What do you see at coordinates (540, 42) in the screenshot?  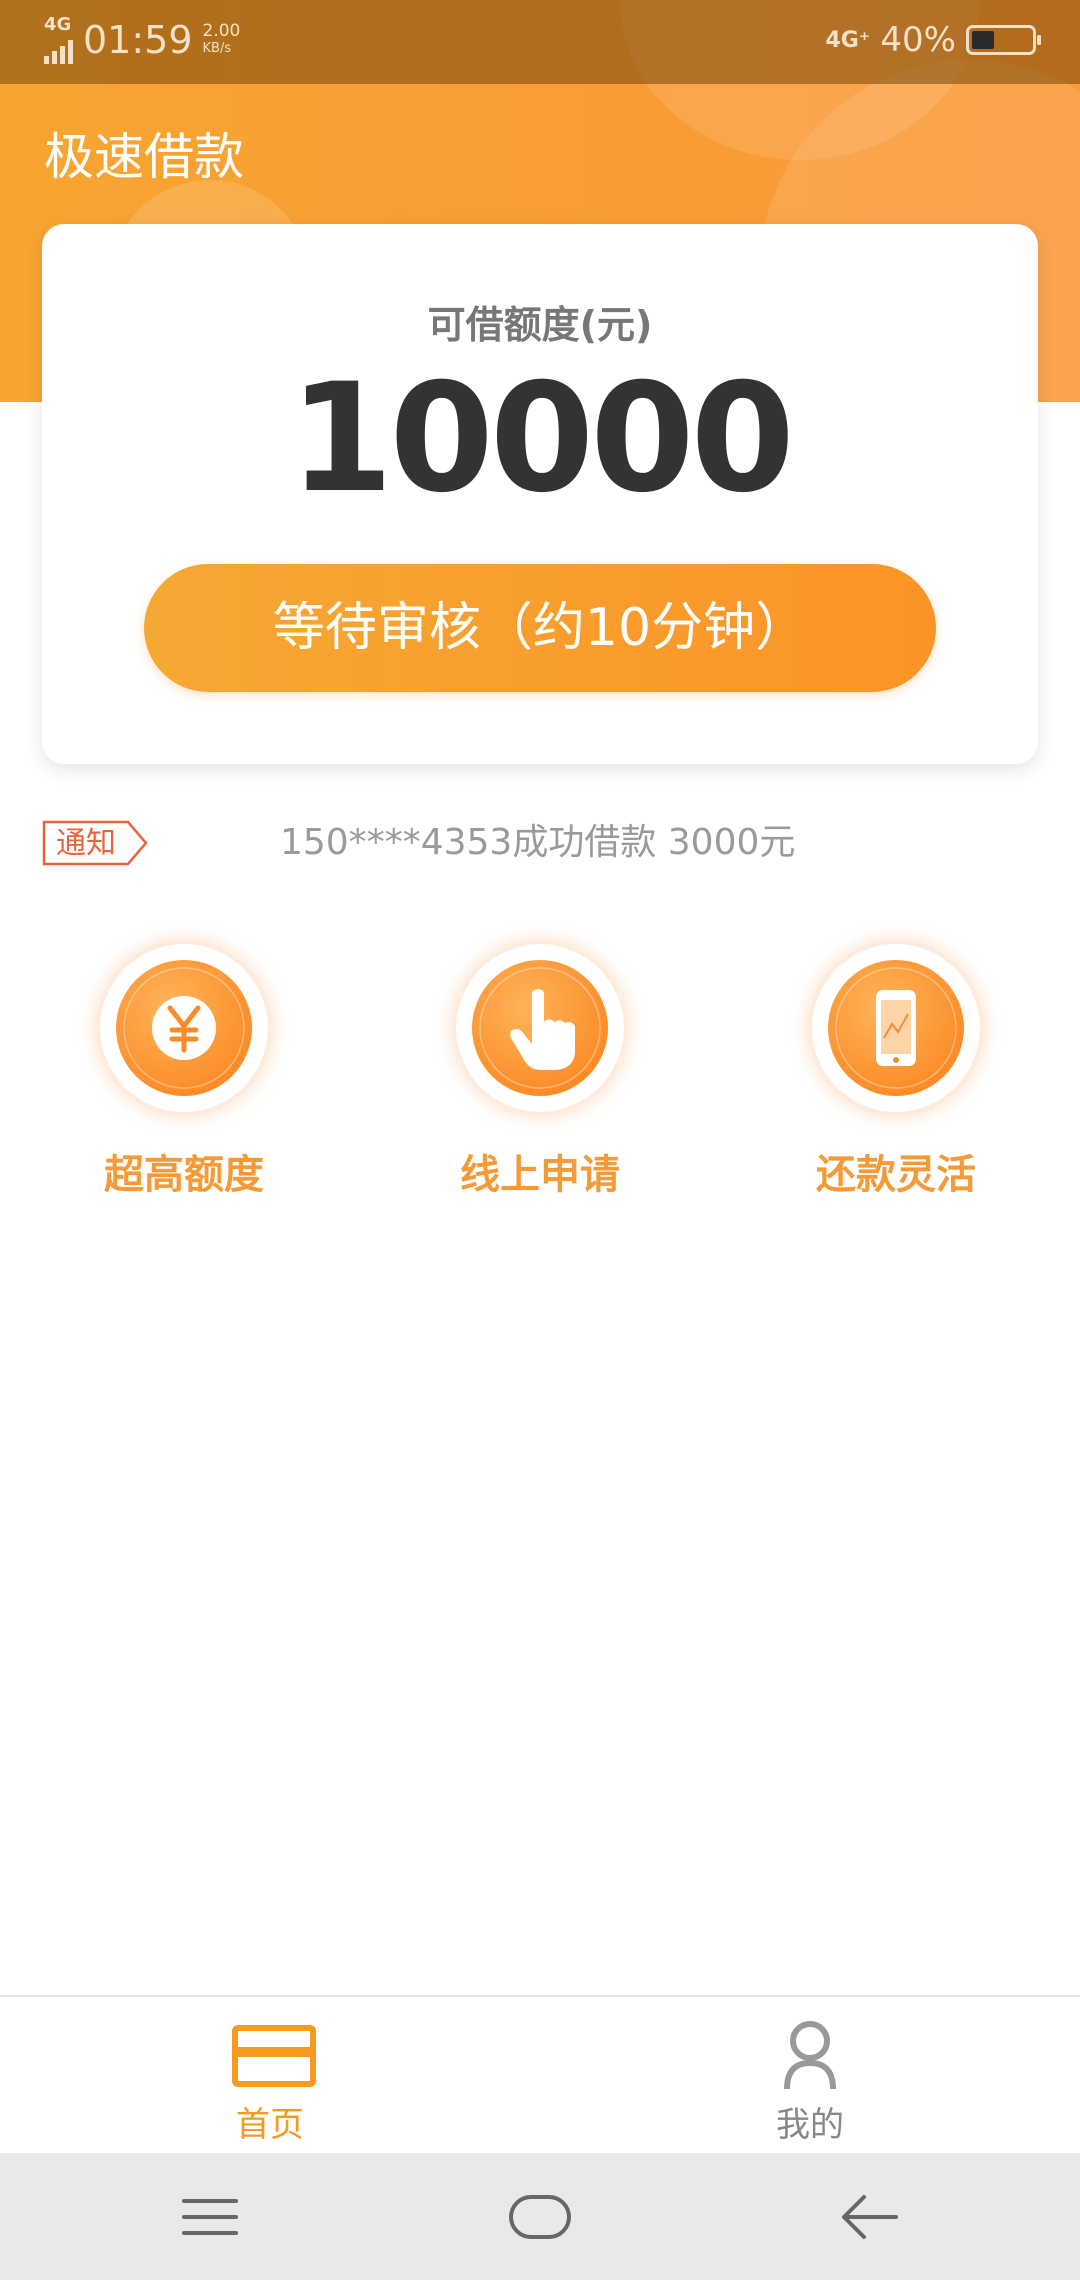 I see `status-bar: 4G 01:59 2.00 KB/s 4G⁺ 40%` at bounding box center [540, 42].